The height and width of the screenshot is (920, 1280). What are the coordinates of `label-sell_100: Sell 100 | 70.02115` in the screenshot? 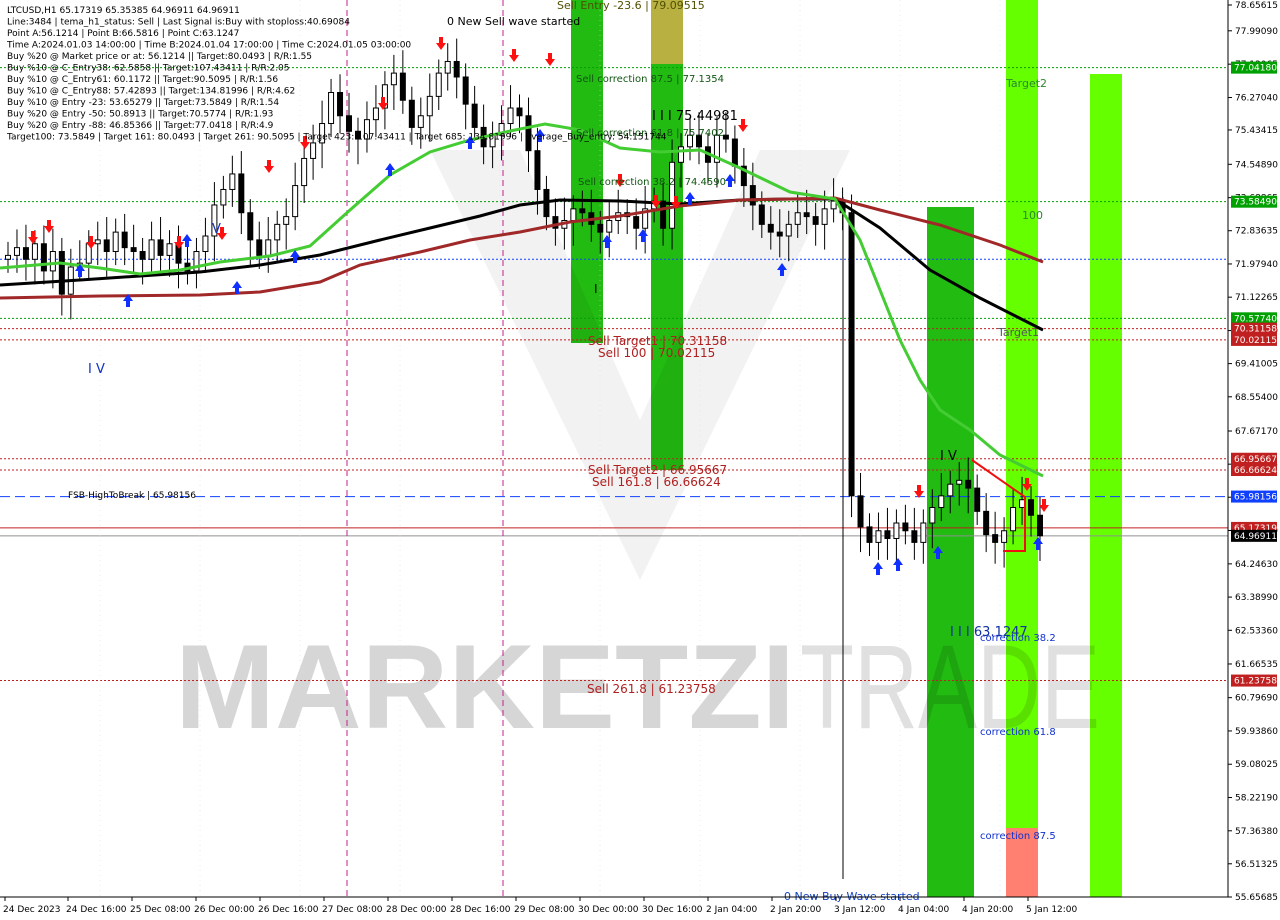 It's located at (656, 353).